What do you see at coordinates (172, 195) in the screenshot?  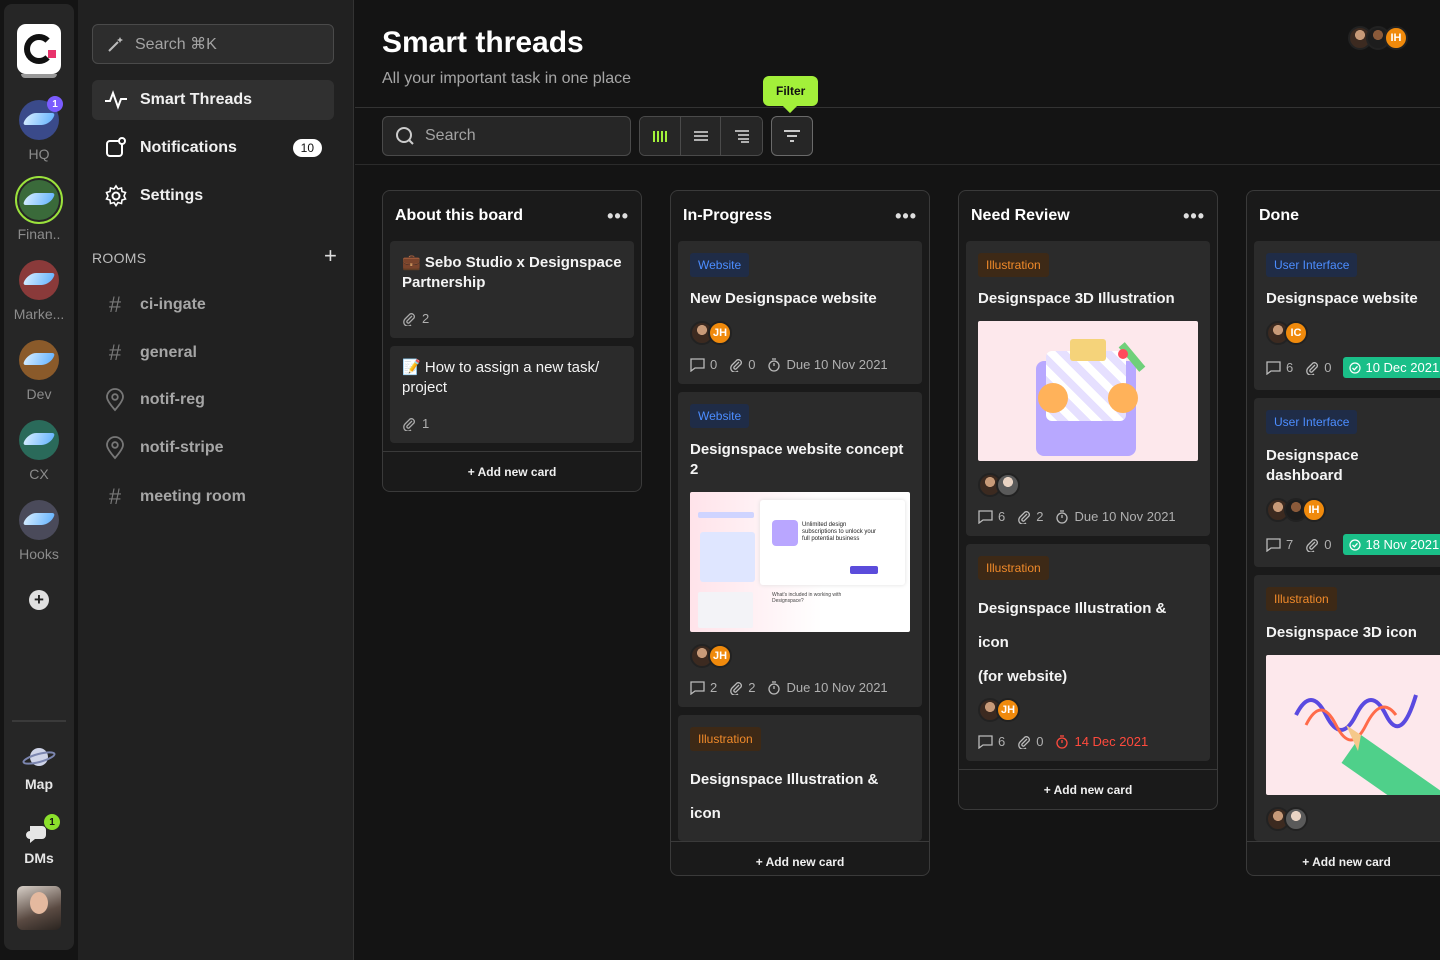 I see `nav-label: Settings` at bounding box center [172, 195].